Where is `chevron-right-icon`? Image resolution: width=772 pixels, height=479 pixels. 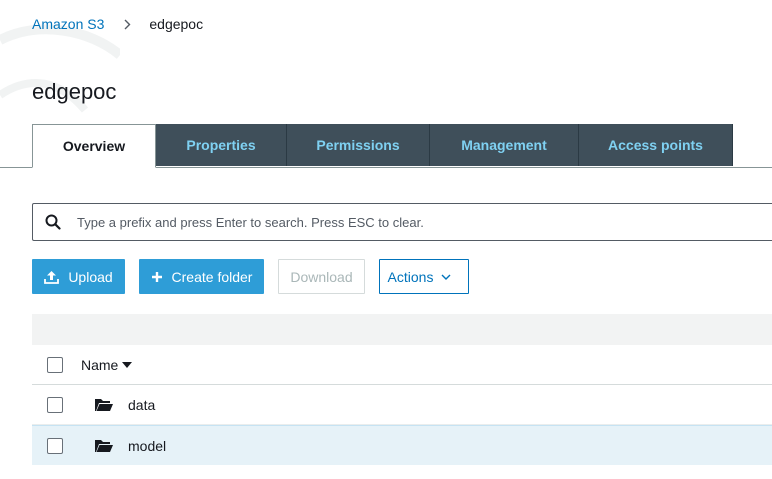 chevron-right-icon is located at coordinates (127, 24).